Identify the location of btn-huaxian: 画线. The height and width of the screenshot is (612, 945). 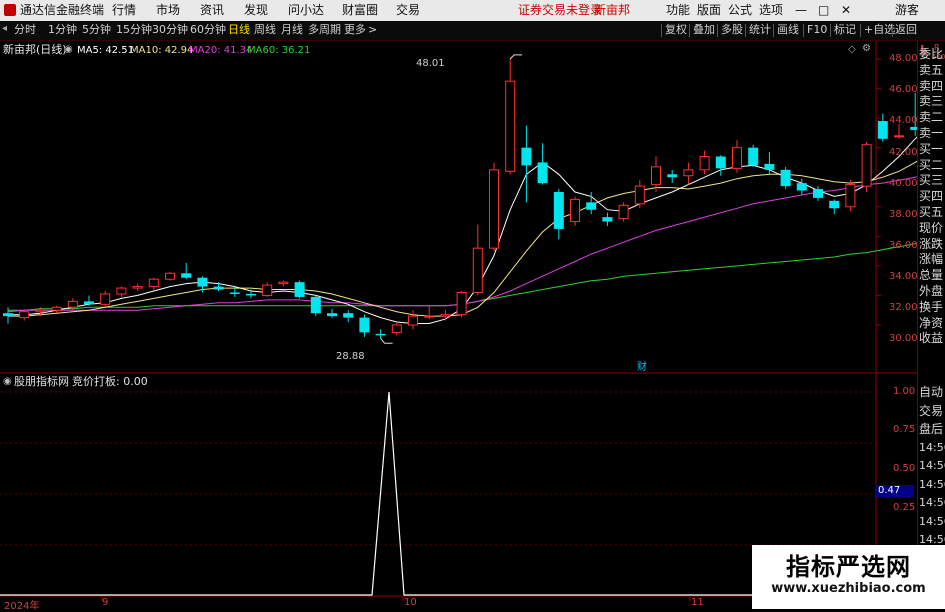
(788, 30).